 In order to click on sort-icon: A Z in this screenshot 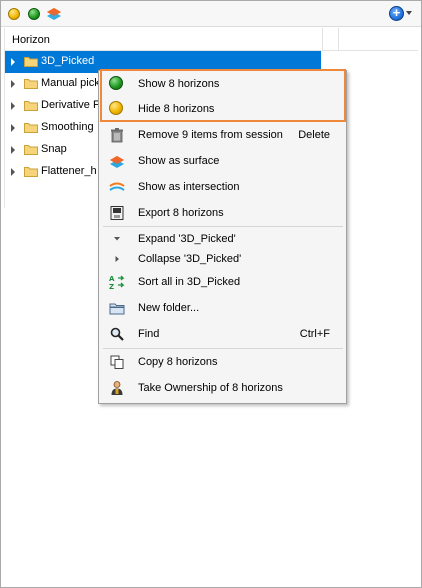, I will do `click(117, 282)`.